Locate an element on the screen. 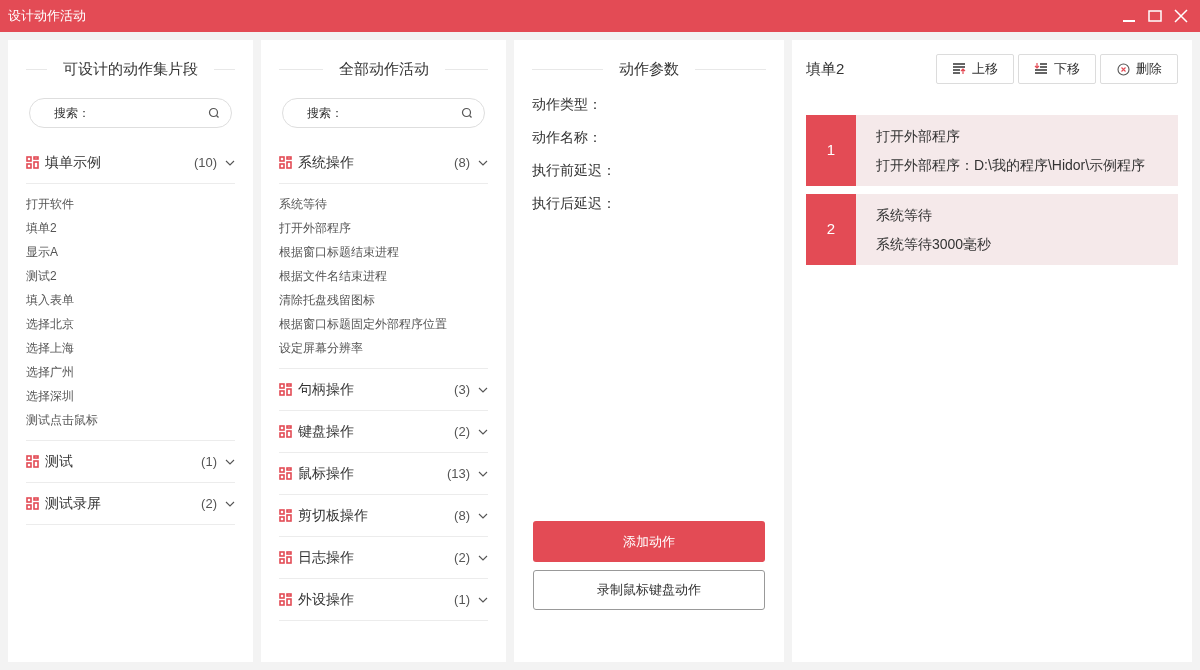 The image size is (1200, 670). window-title: 设计动作活动 is located at coordinates (47, 16).